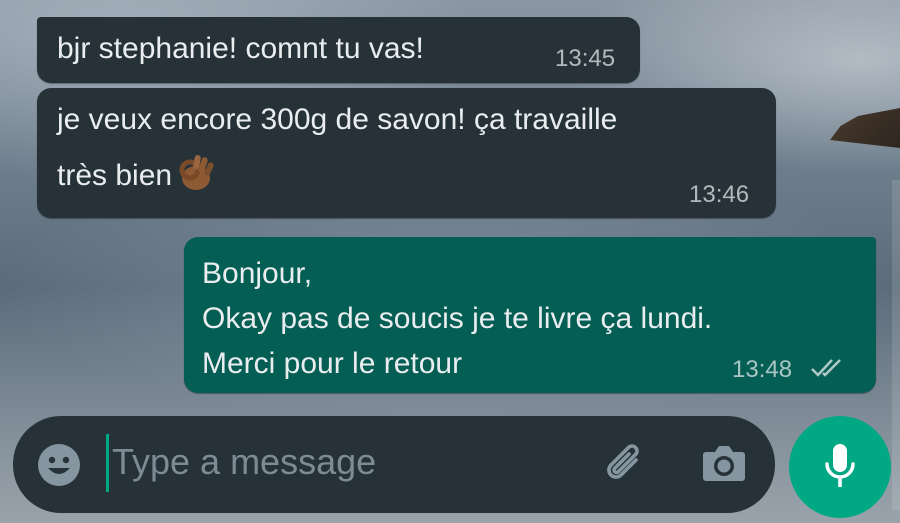 The image size is (900, 523). What do you see at coordinates (107, 463) in the screenshot?
I see `text-caret` at bounding box center [107, 463].